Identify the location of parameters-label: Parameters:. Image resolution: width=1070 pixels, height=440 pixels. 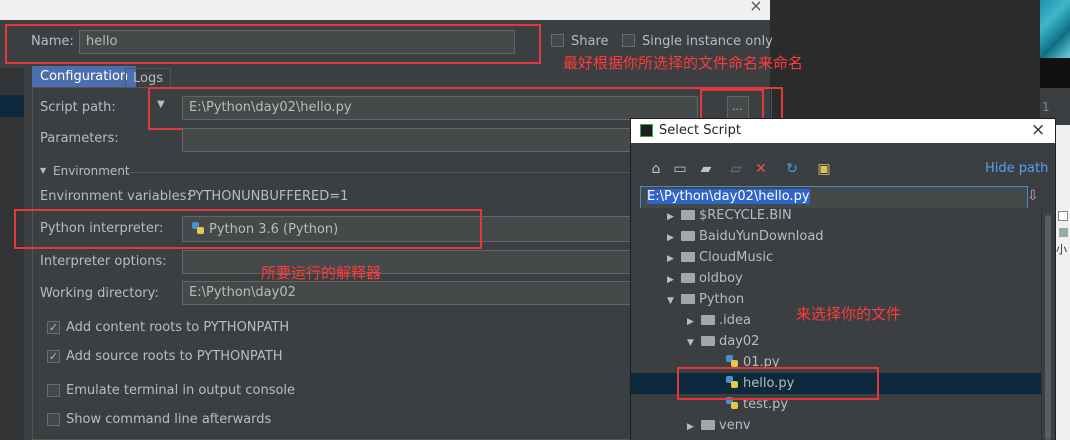
(79, 138).